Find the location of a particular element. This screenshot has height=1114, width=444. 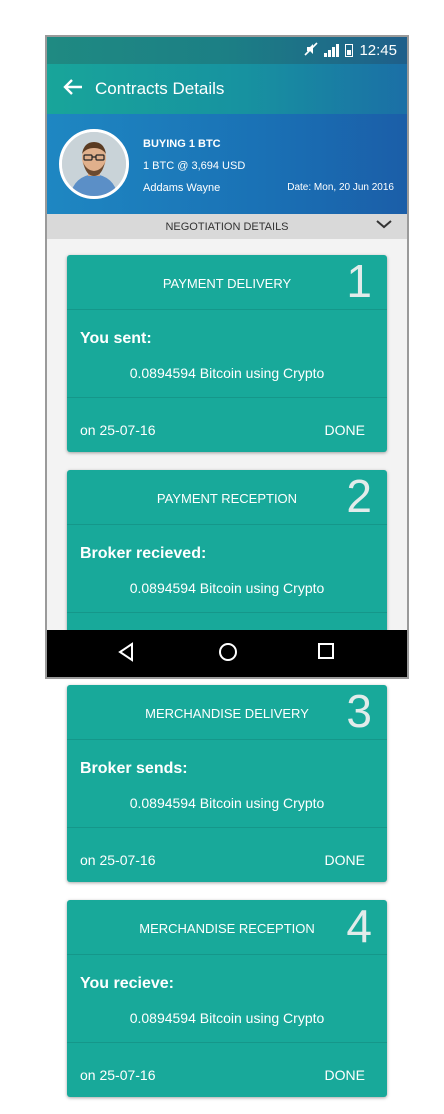

nav-back-icon is located at coordinates (126, 654).